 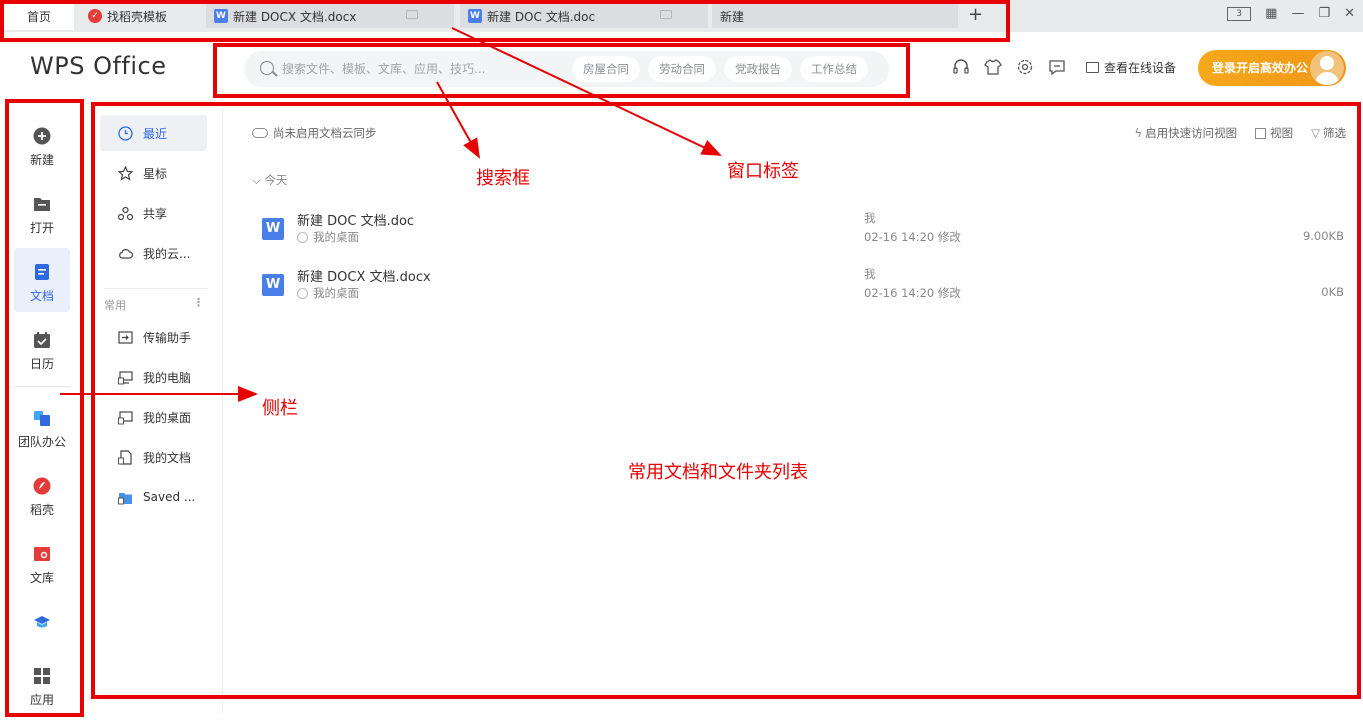 What do you see at coordinates (505, 21) in the screenshot?
I see `annotation-box-tabs` at bounding box center [505, 21].